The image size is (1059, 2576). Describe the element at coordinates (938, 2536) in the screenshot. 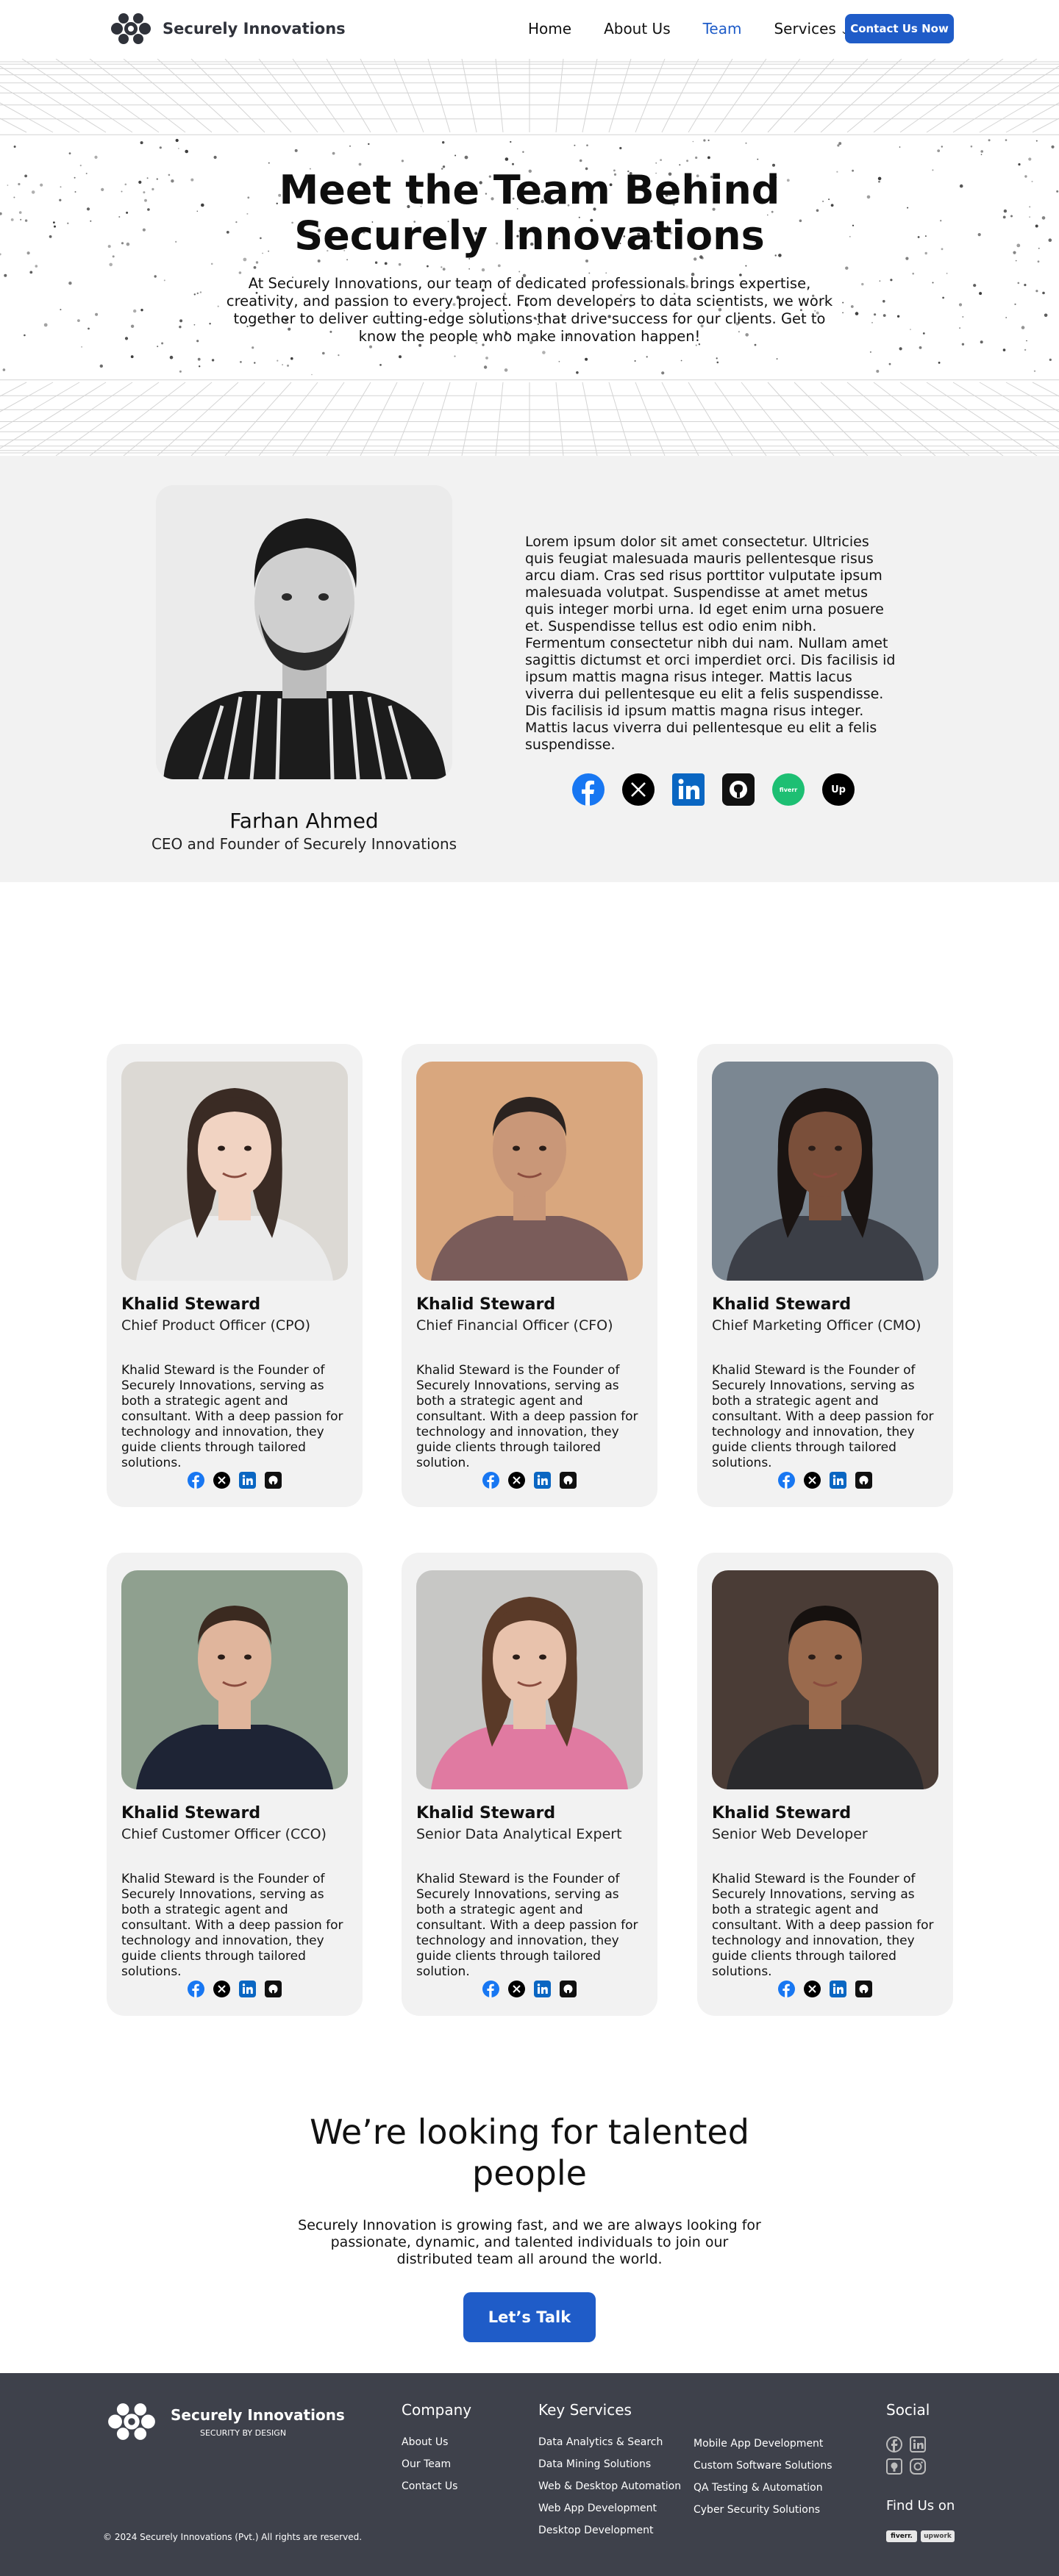

I see `upwork-badge: upwork` at that location.